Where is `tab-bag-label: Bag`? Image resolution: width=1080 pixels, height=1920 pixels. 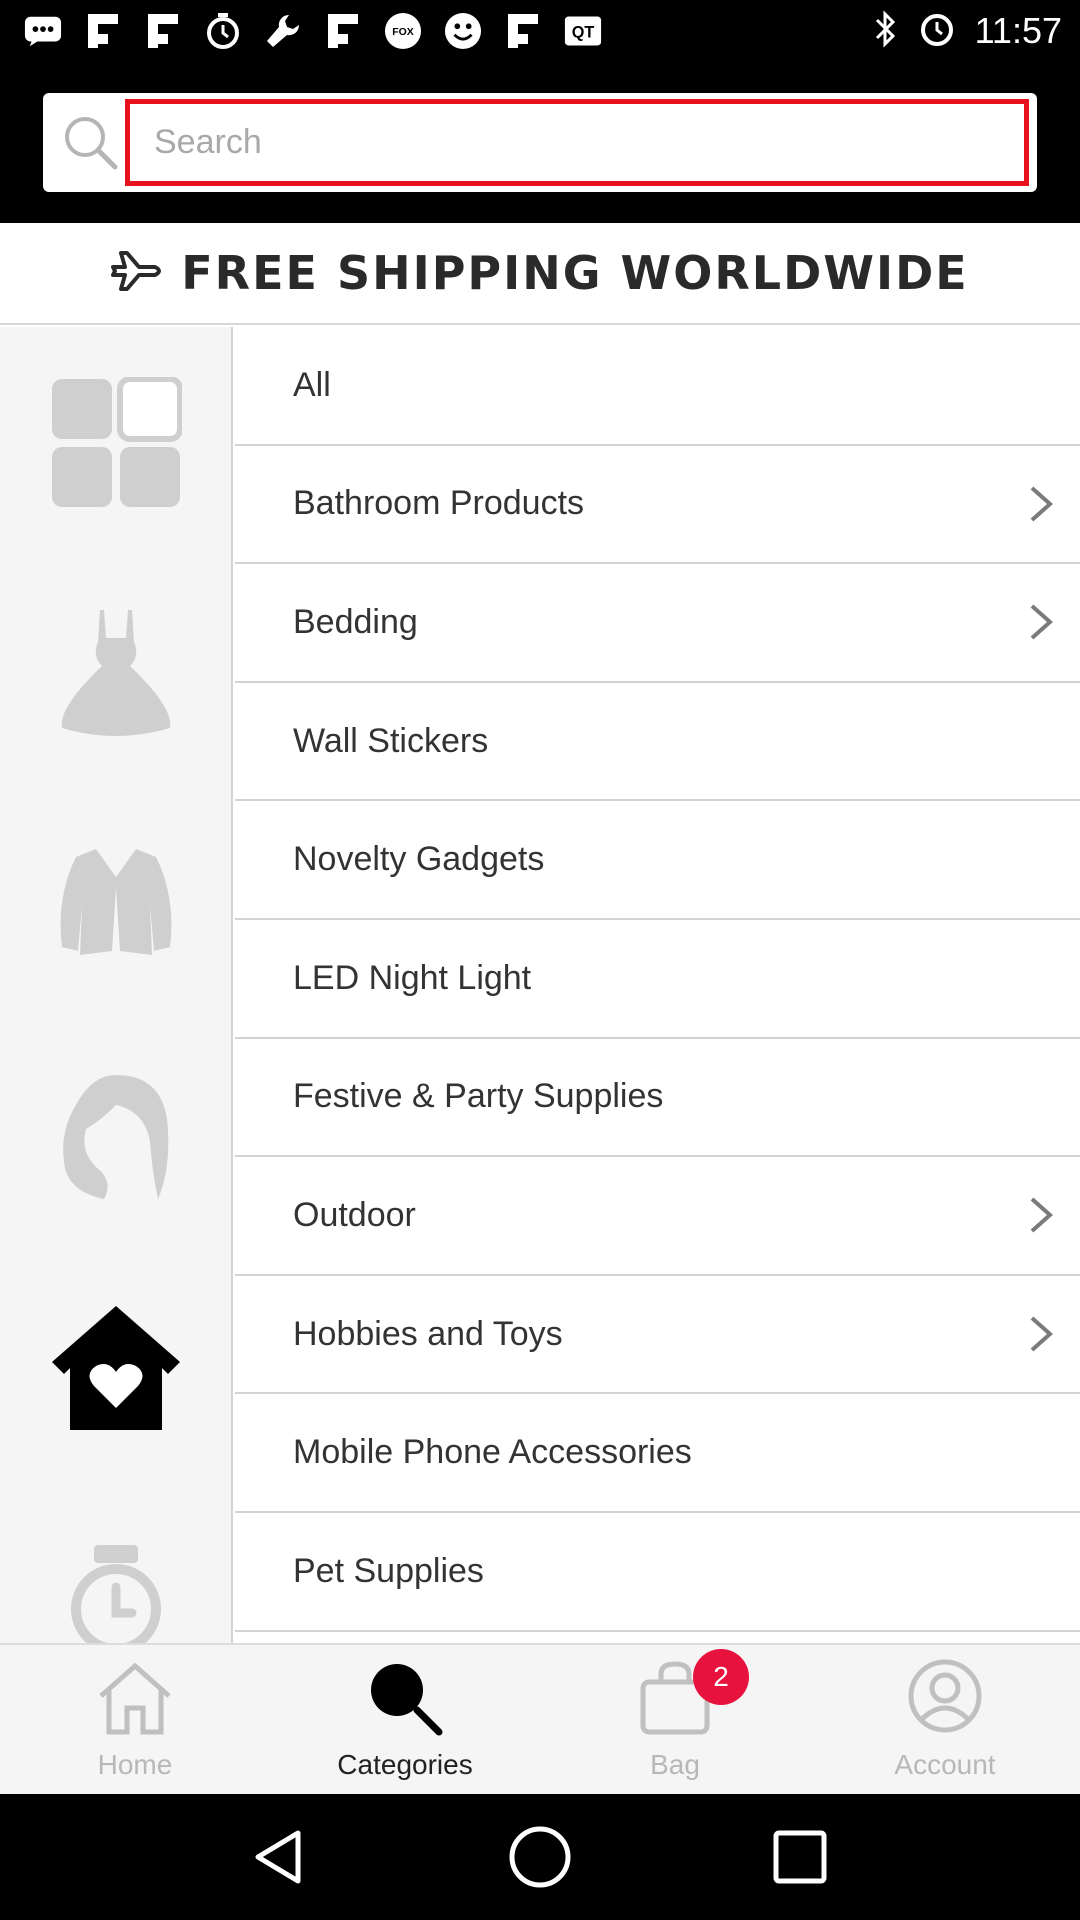
tab-bag-label: Bag is located at coordinates (675, 1764).